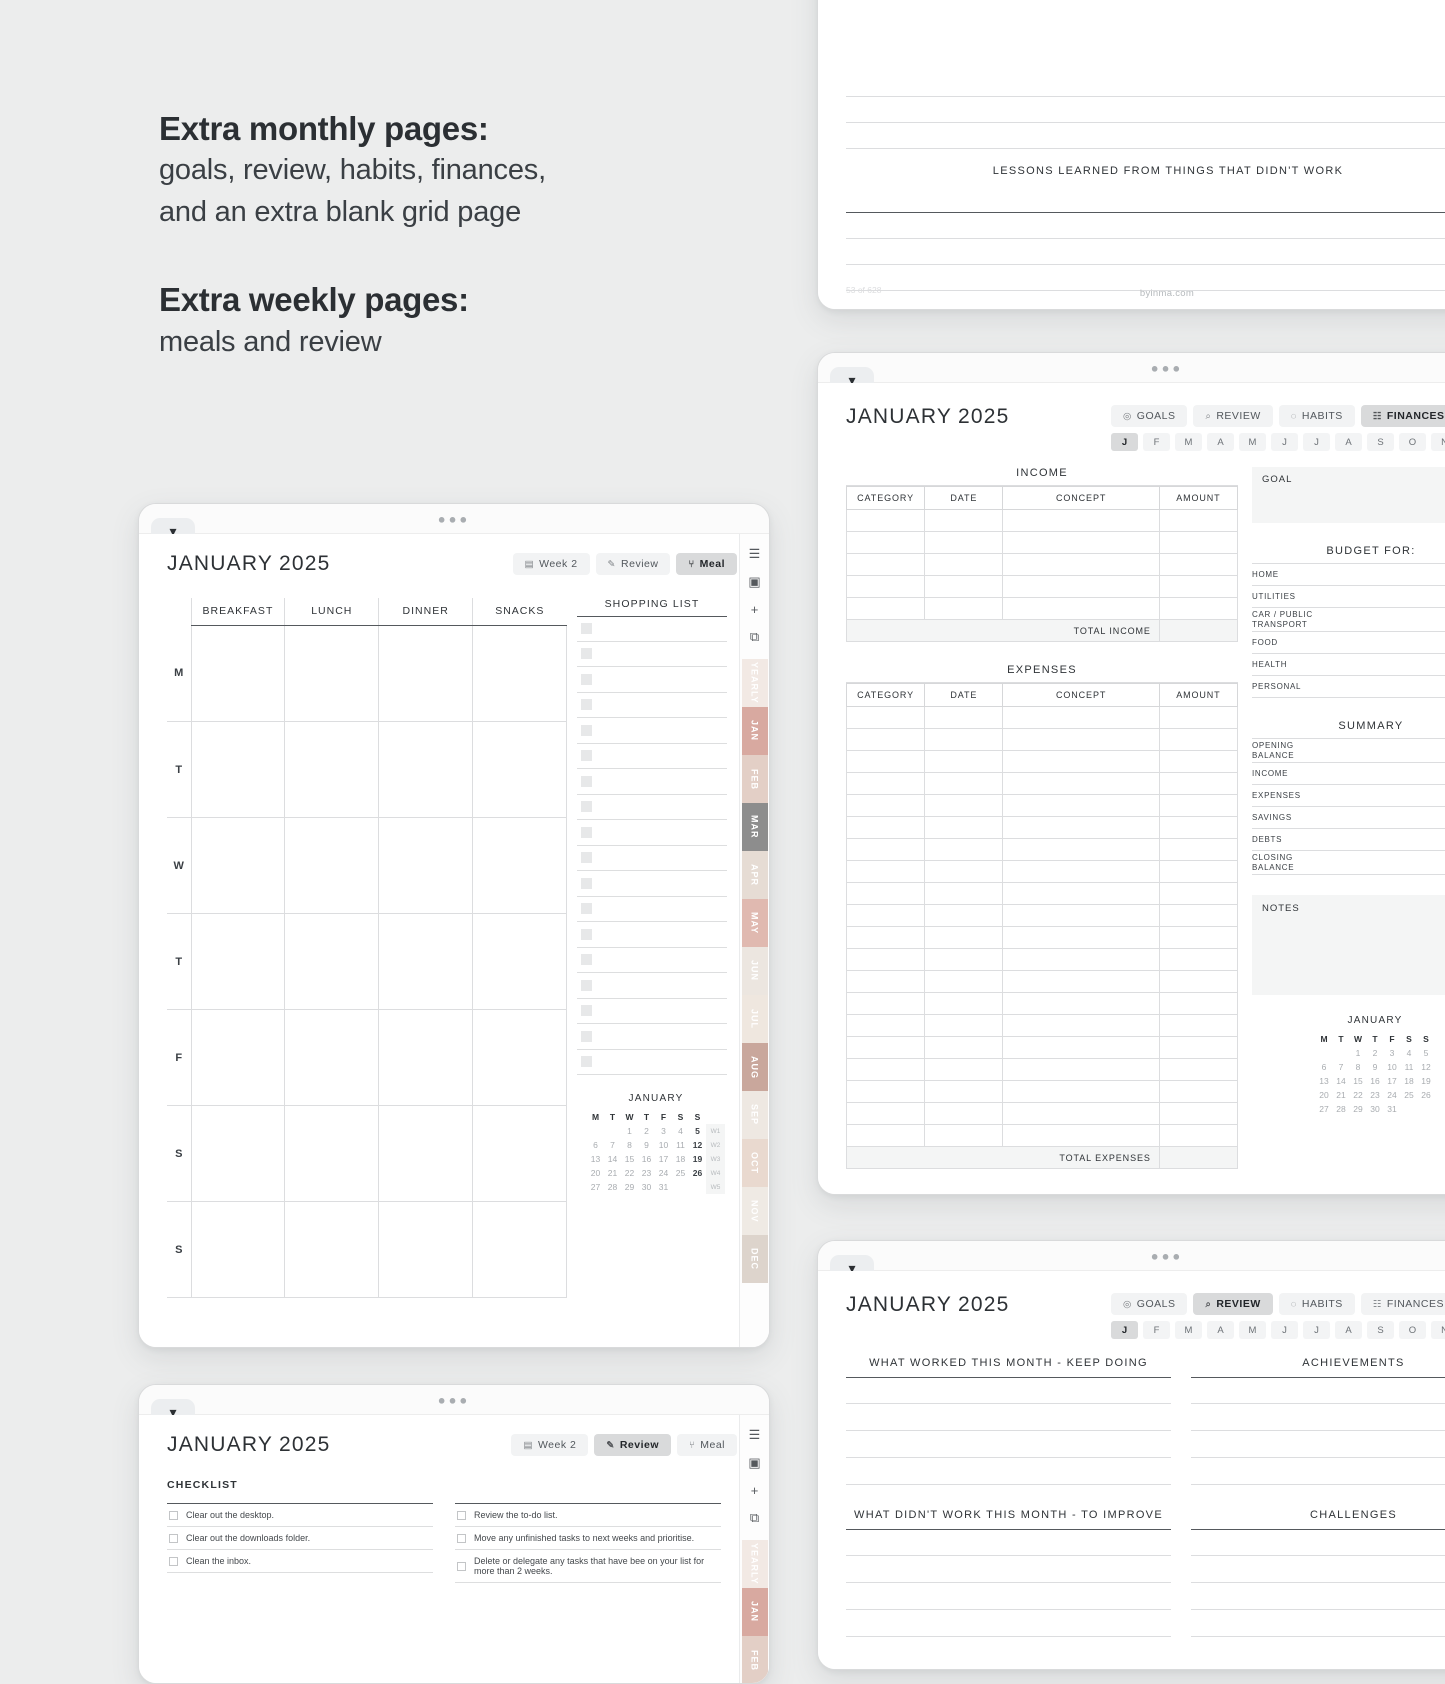 The height and width of the screenshot is (1684, 1445). I want to click on notes-box: NOTES, so click(1348, 945).